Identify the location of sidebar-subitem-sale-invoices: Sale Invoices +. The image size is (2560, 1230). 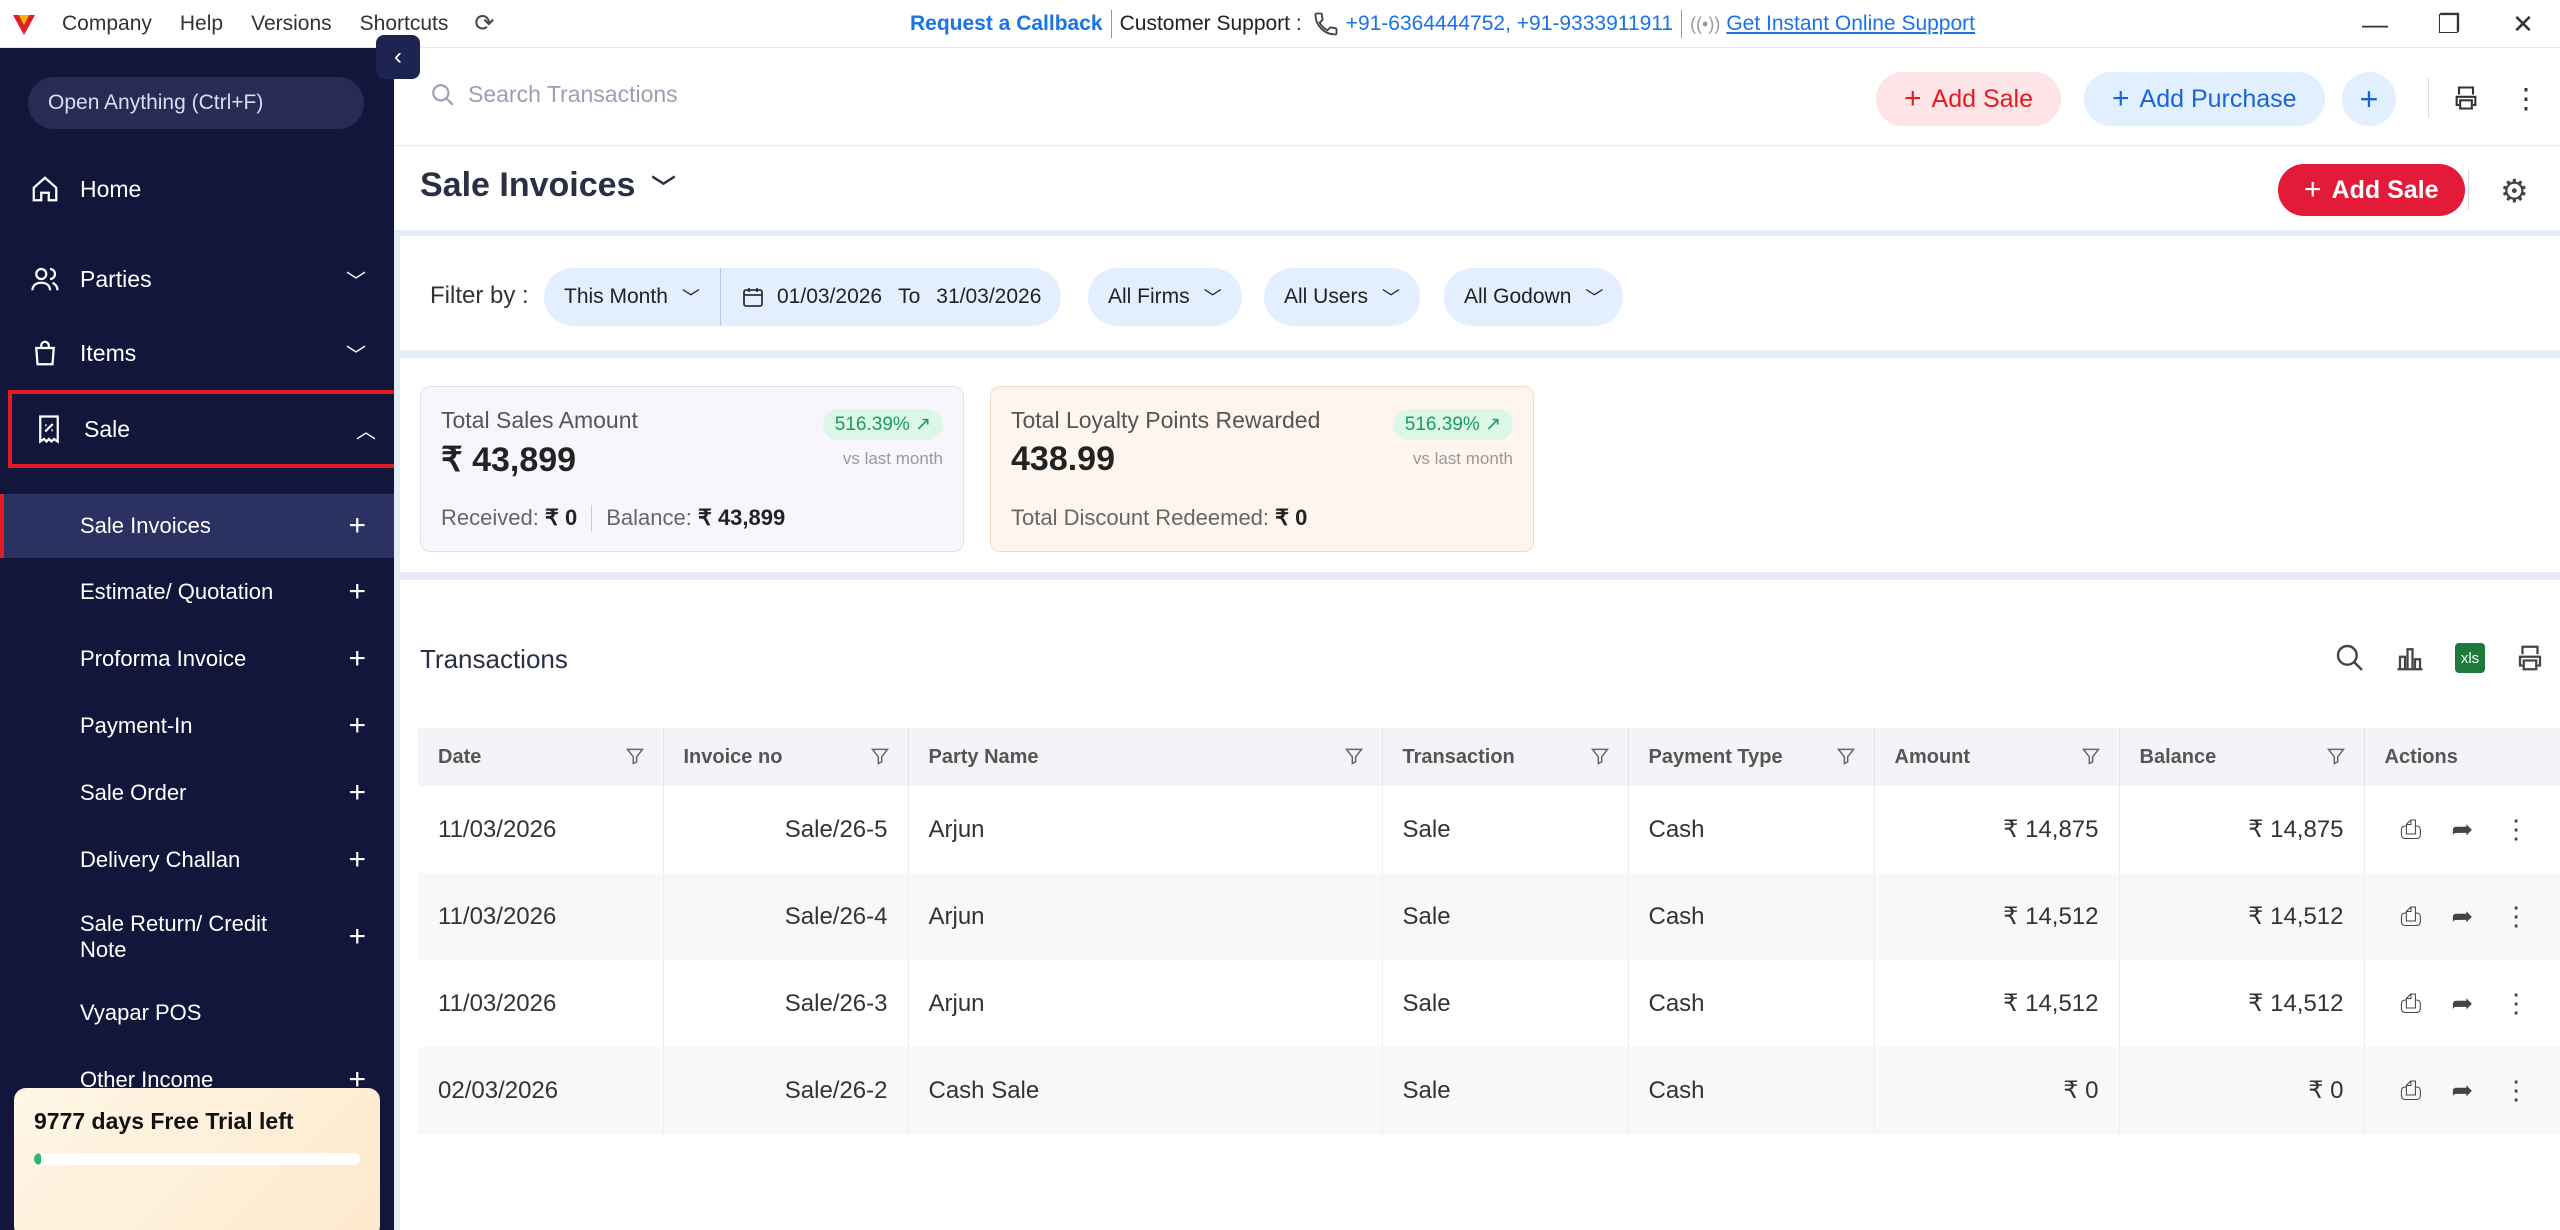
(197, 526).